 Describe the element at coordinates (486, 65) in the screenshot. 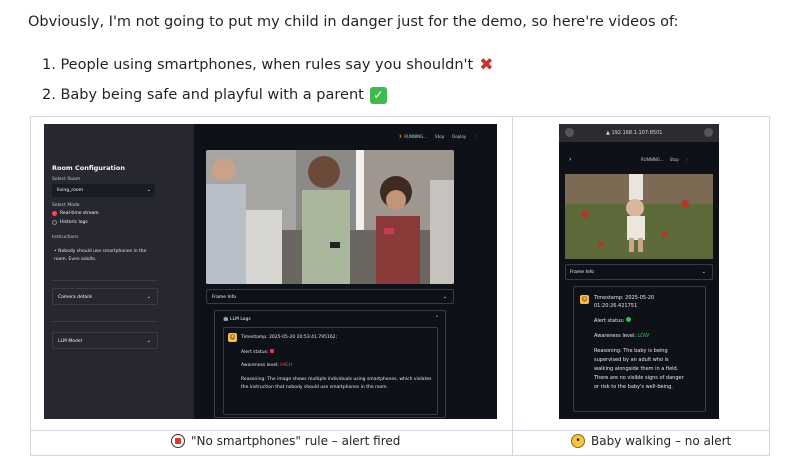

I see `red-x-icon: ✖` at that location.